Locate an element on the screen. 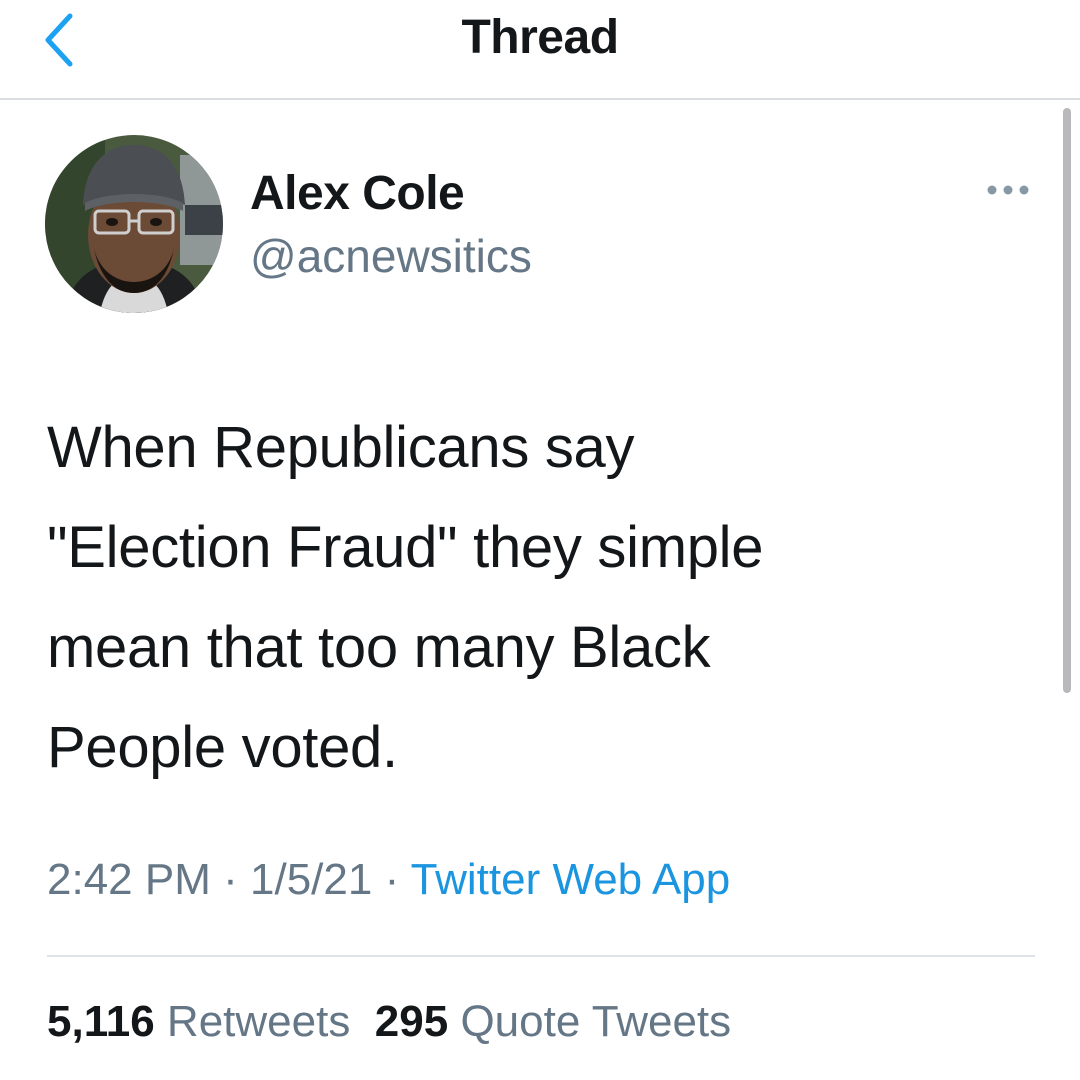 The image size is (1080, 1080). tweet-date: 1/5/21 is located at coordinates (311, 879).